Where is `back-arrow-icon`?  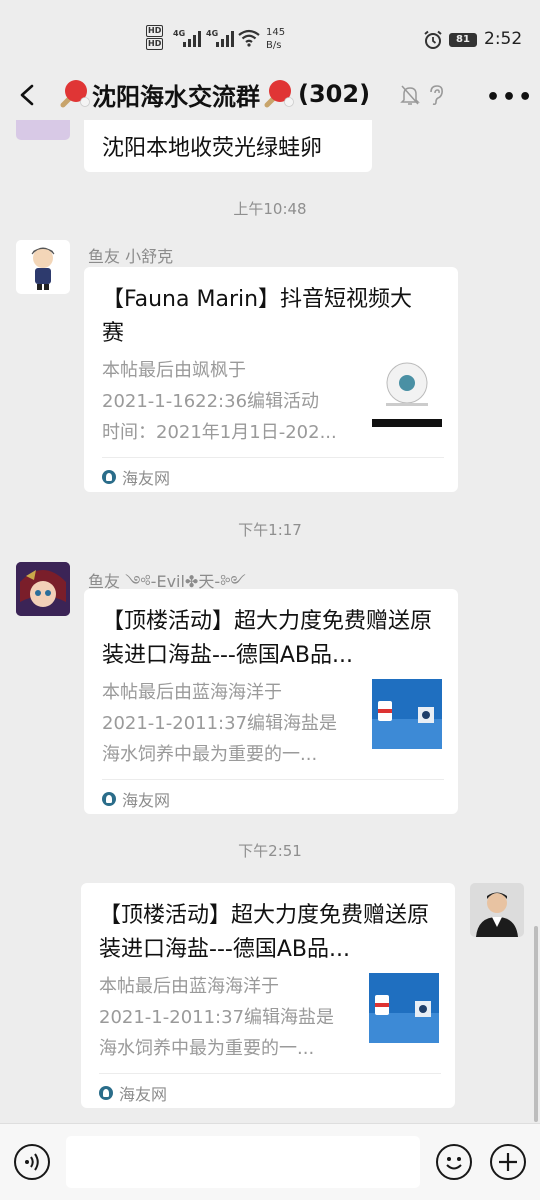 back-arrow-icon is located at coordinates (28, 95).